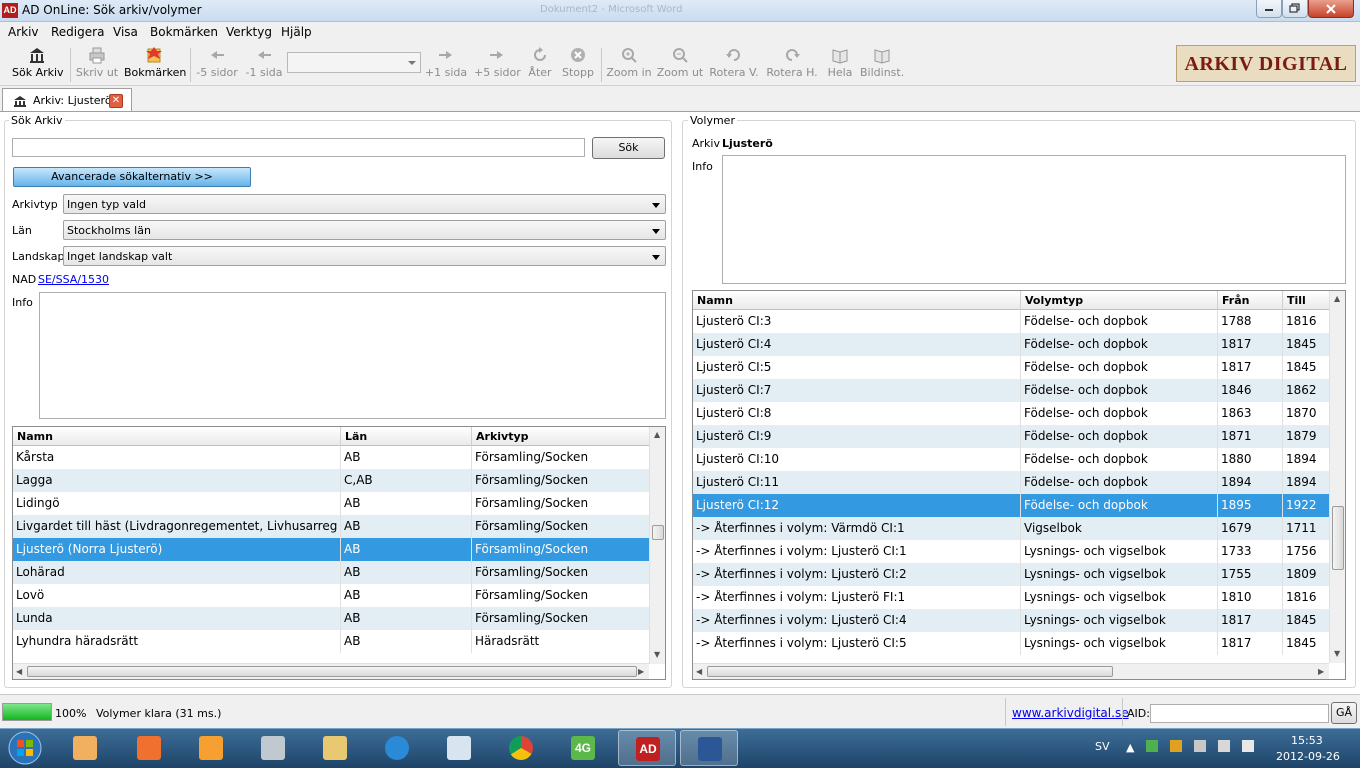 The height and width of the screenshot is (768, 1360). I want to click on archive-row: Lunda AB Församling/Socken, so click(331, 618).